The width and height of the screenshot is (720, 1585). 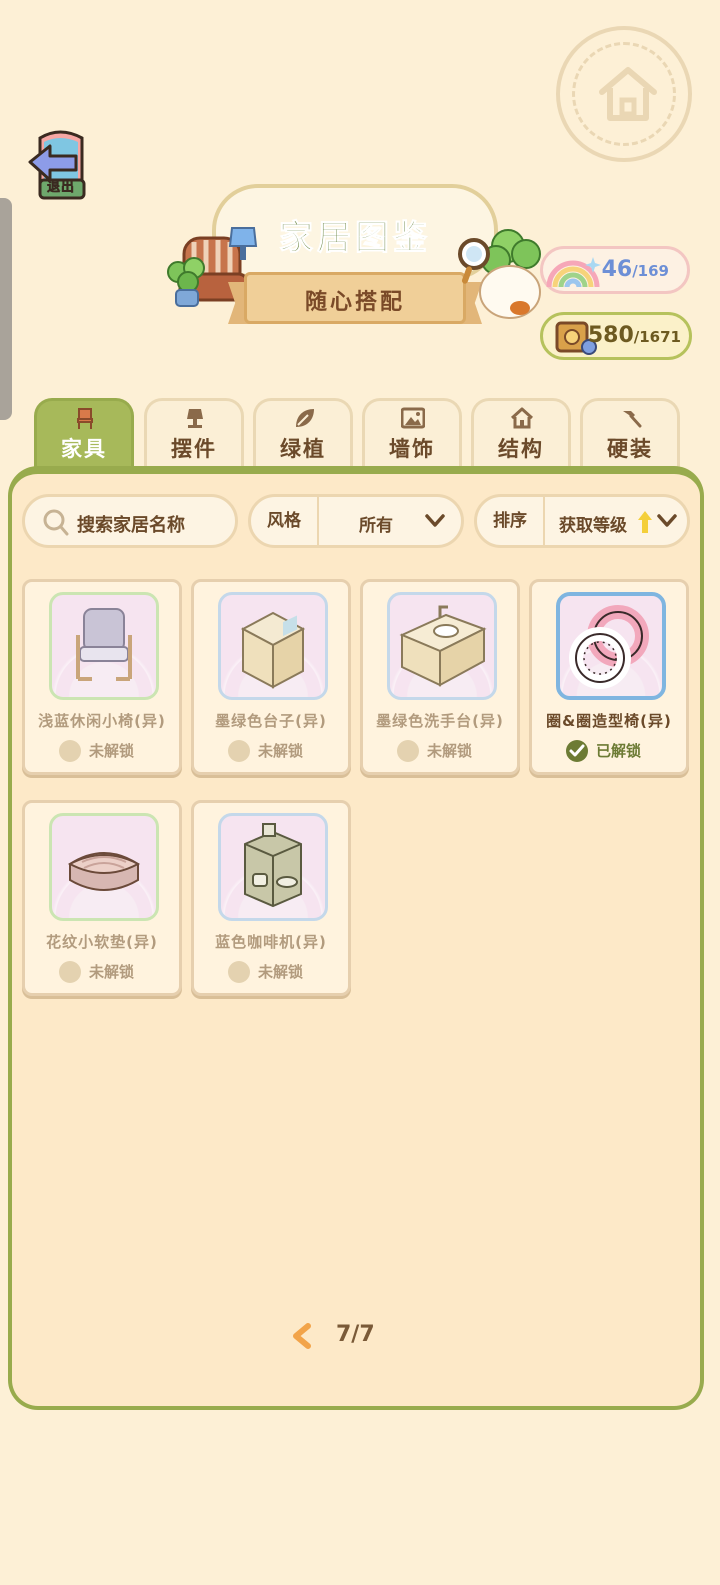 What do you see at coordinates (104, 871) in the screenshot?
I see `cushion-item-icon` at bounding box center [104, 871].